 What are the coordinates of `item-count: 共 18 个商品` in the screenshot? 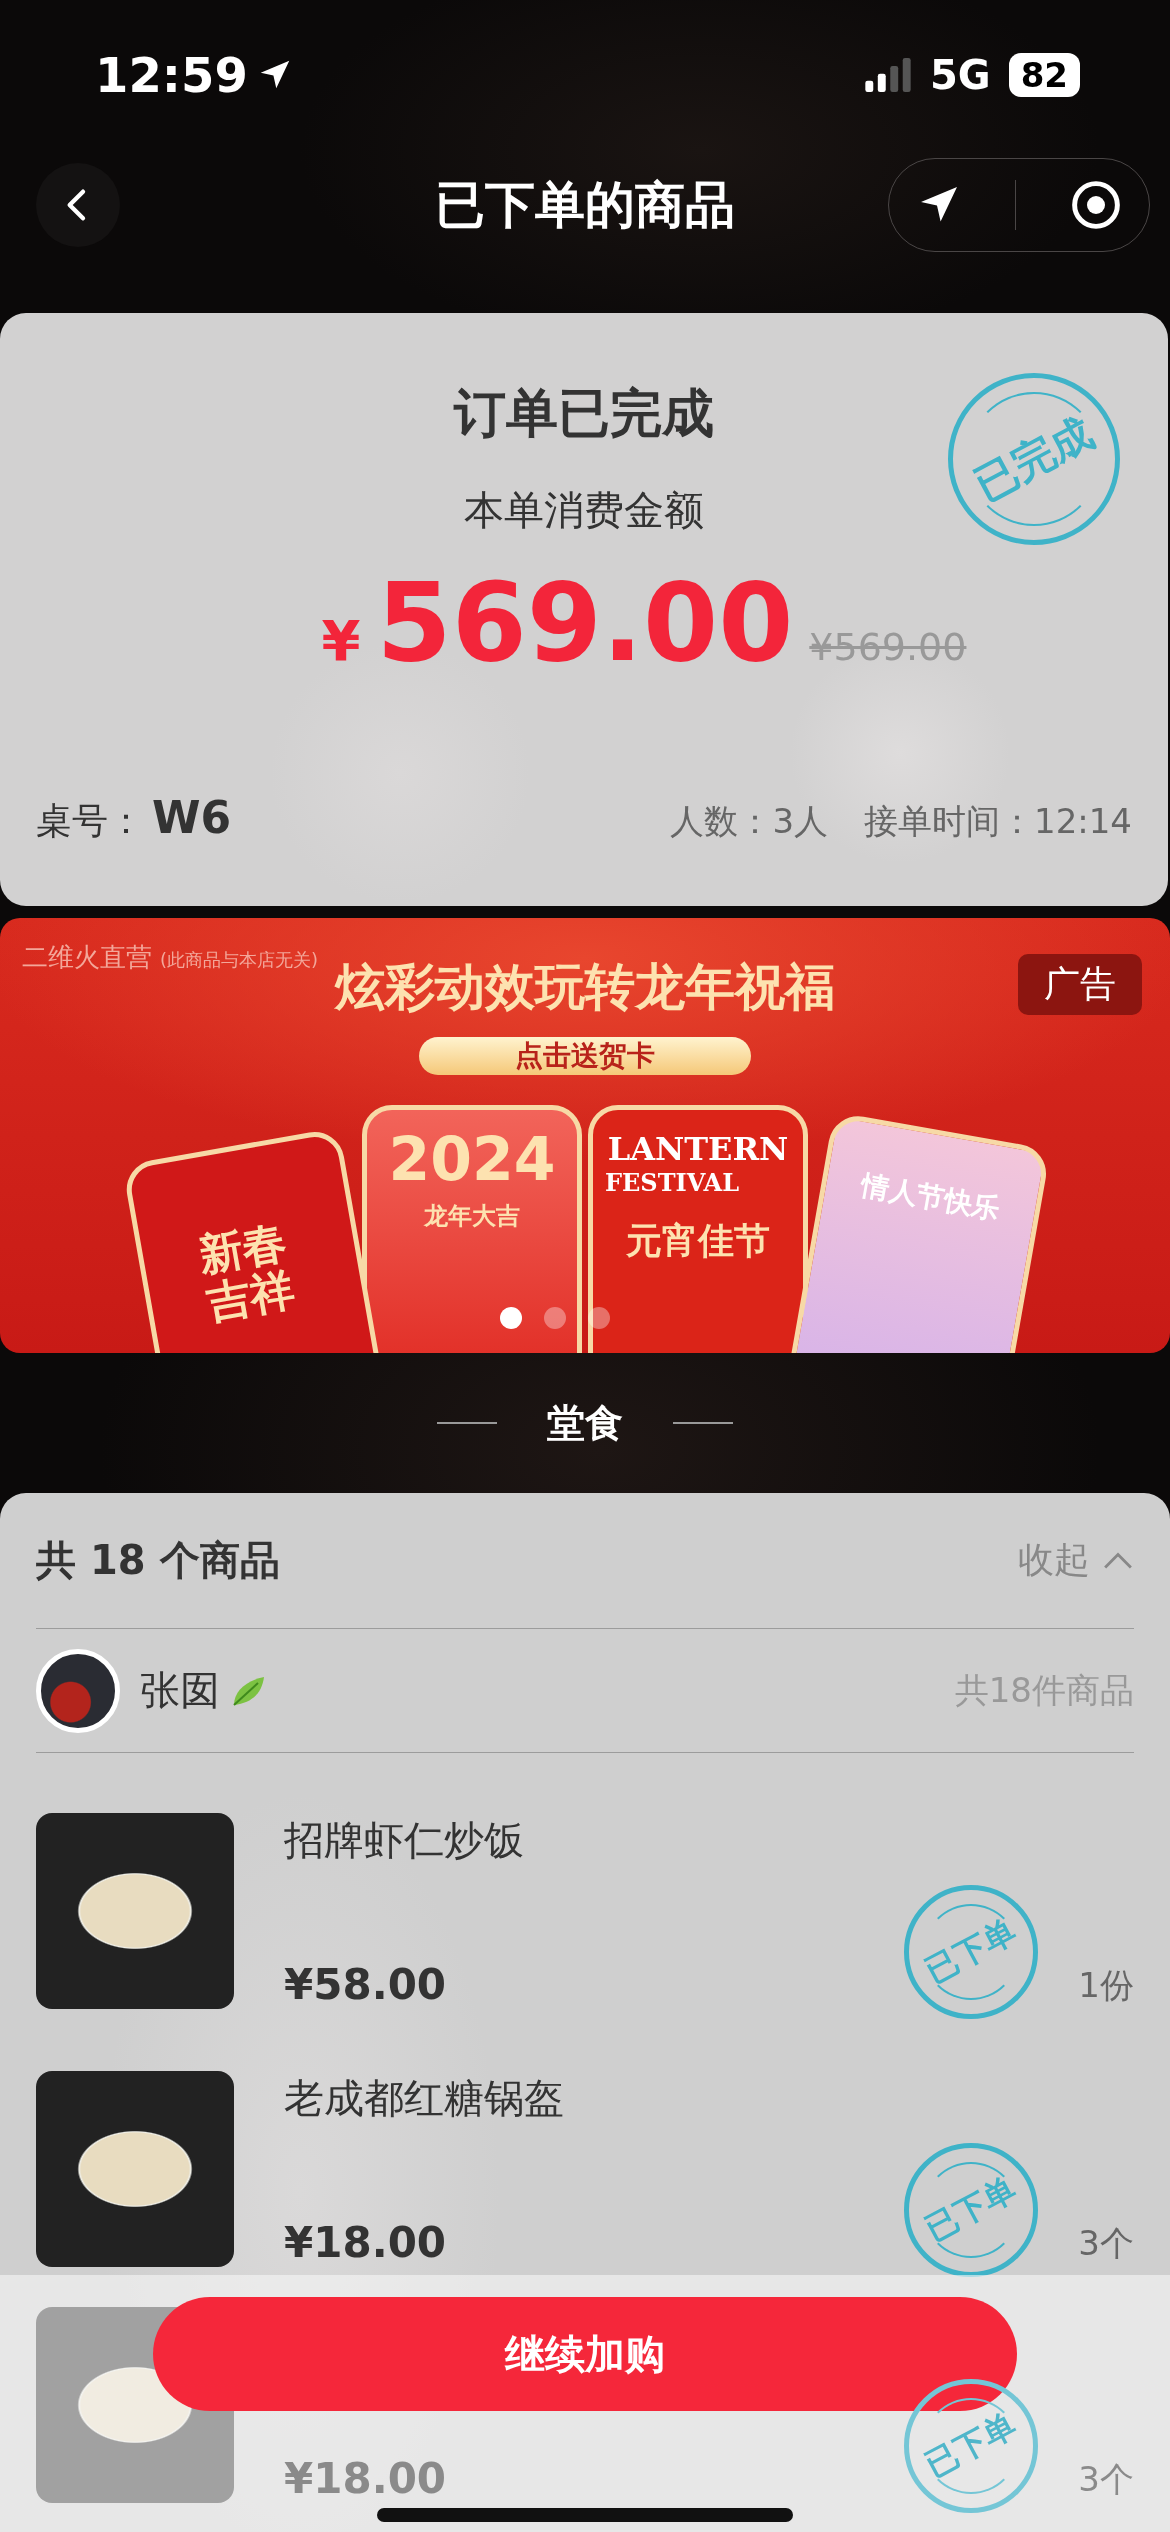 It's located at (158, 1560).